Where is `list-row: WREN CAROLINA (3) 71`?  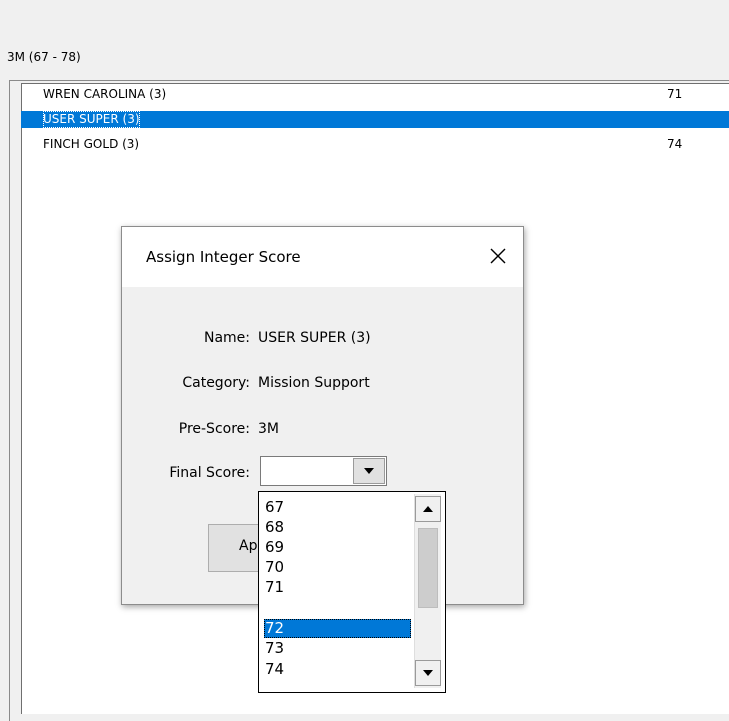 list-row: WREN CAROLINA (3) 71 is located at coordinates (375, 94).